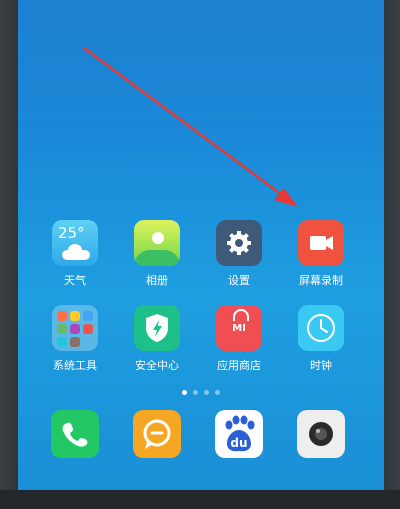  What do you see at coordinates (75, 328) in the screenshot?
I see `folder-icon` at bounding box center [75, 328].